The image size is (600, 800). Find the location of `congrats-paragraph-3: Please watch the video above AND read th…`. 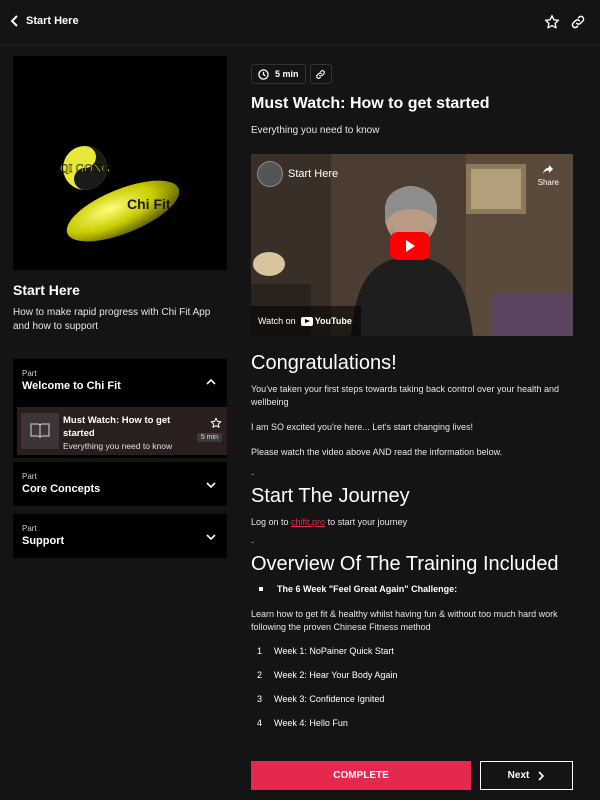

congrats-paragraph-3: Please watch the video above AND read th… is located at coordinates (377, 452).